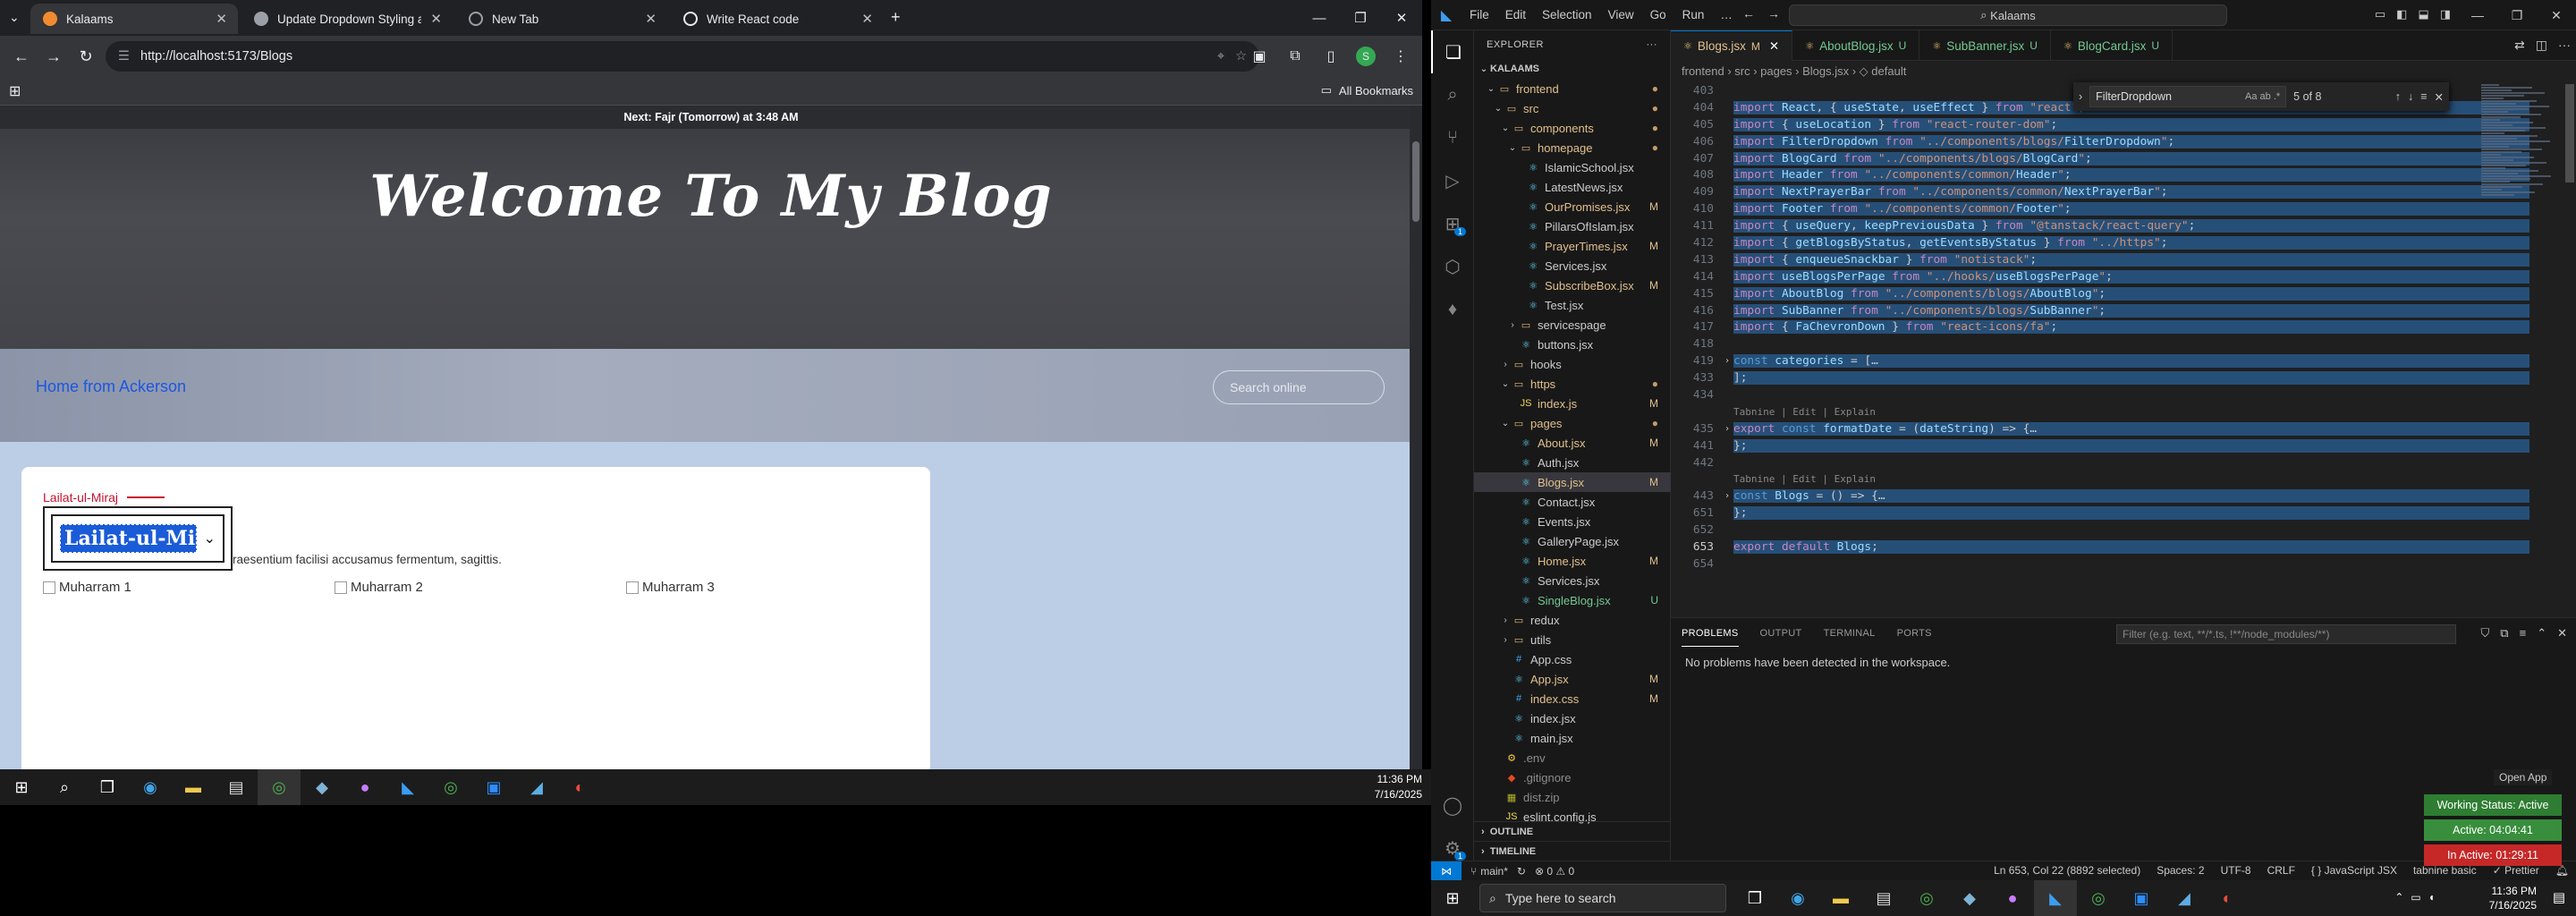 This screenshot has height=916, width=2576. Describe the element at coordinates (2100, 445) in the screenshot. I see `code-line: 441};` at that location.